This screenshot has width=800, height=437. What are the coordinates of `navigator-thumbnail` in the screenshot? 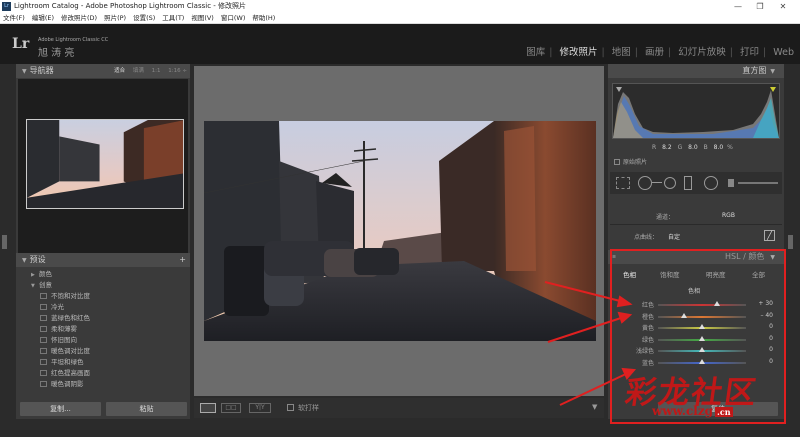 It's located at (105, 164).